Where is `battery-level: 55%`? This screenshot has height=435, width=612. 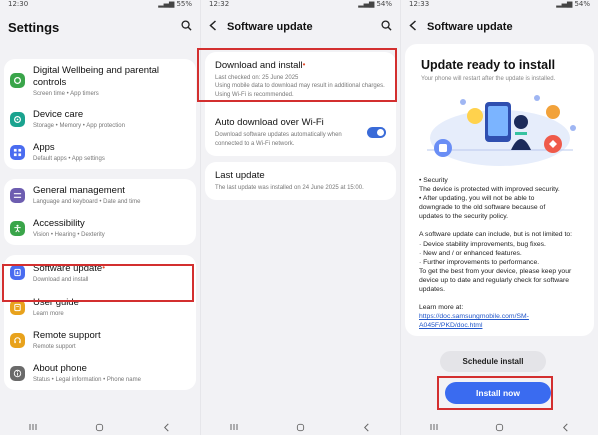
battery-level: 55% is located at coordinates (184, 4).